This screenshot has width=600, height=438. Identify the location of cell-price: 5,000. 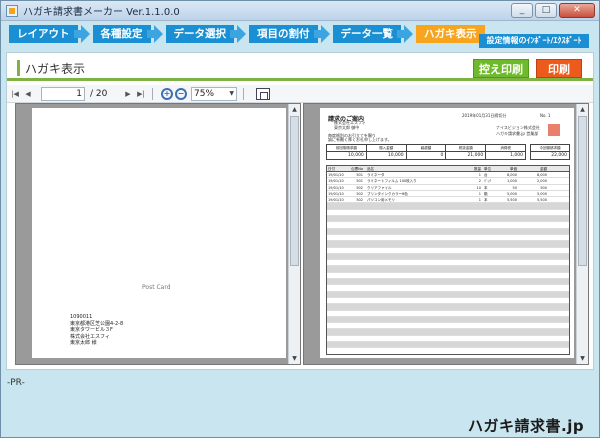
(511, 193).